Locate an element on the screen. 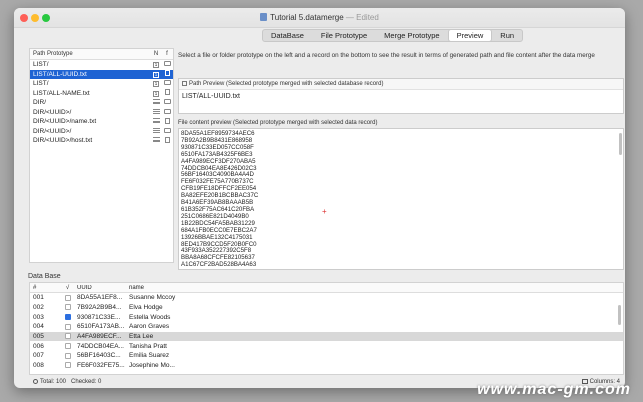 This screenshot has width=643, height=402. database-table-header: # √ UUID name is located at coordinates (326, 288).